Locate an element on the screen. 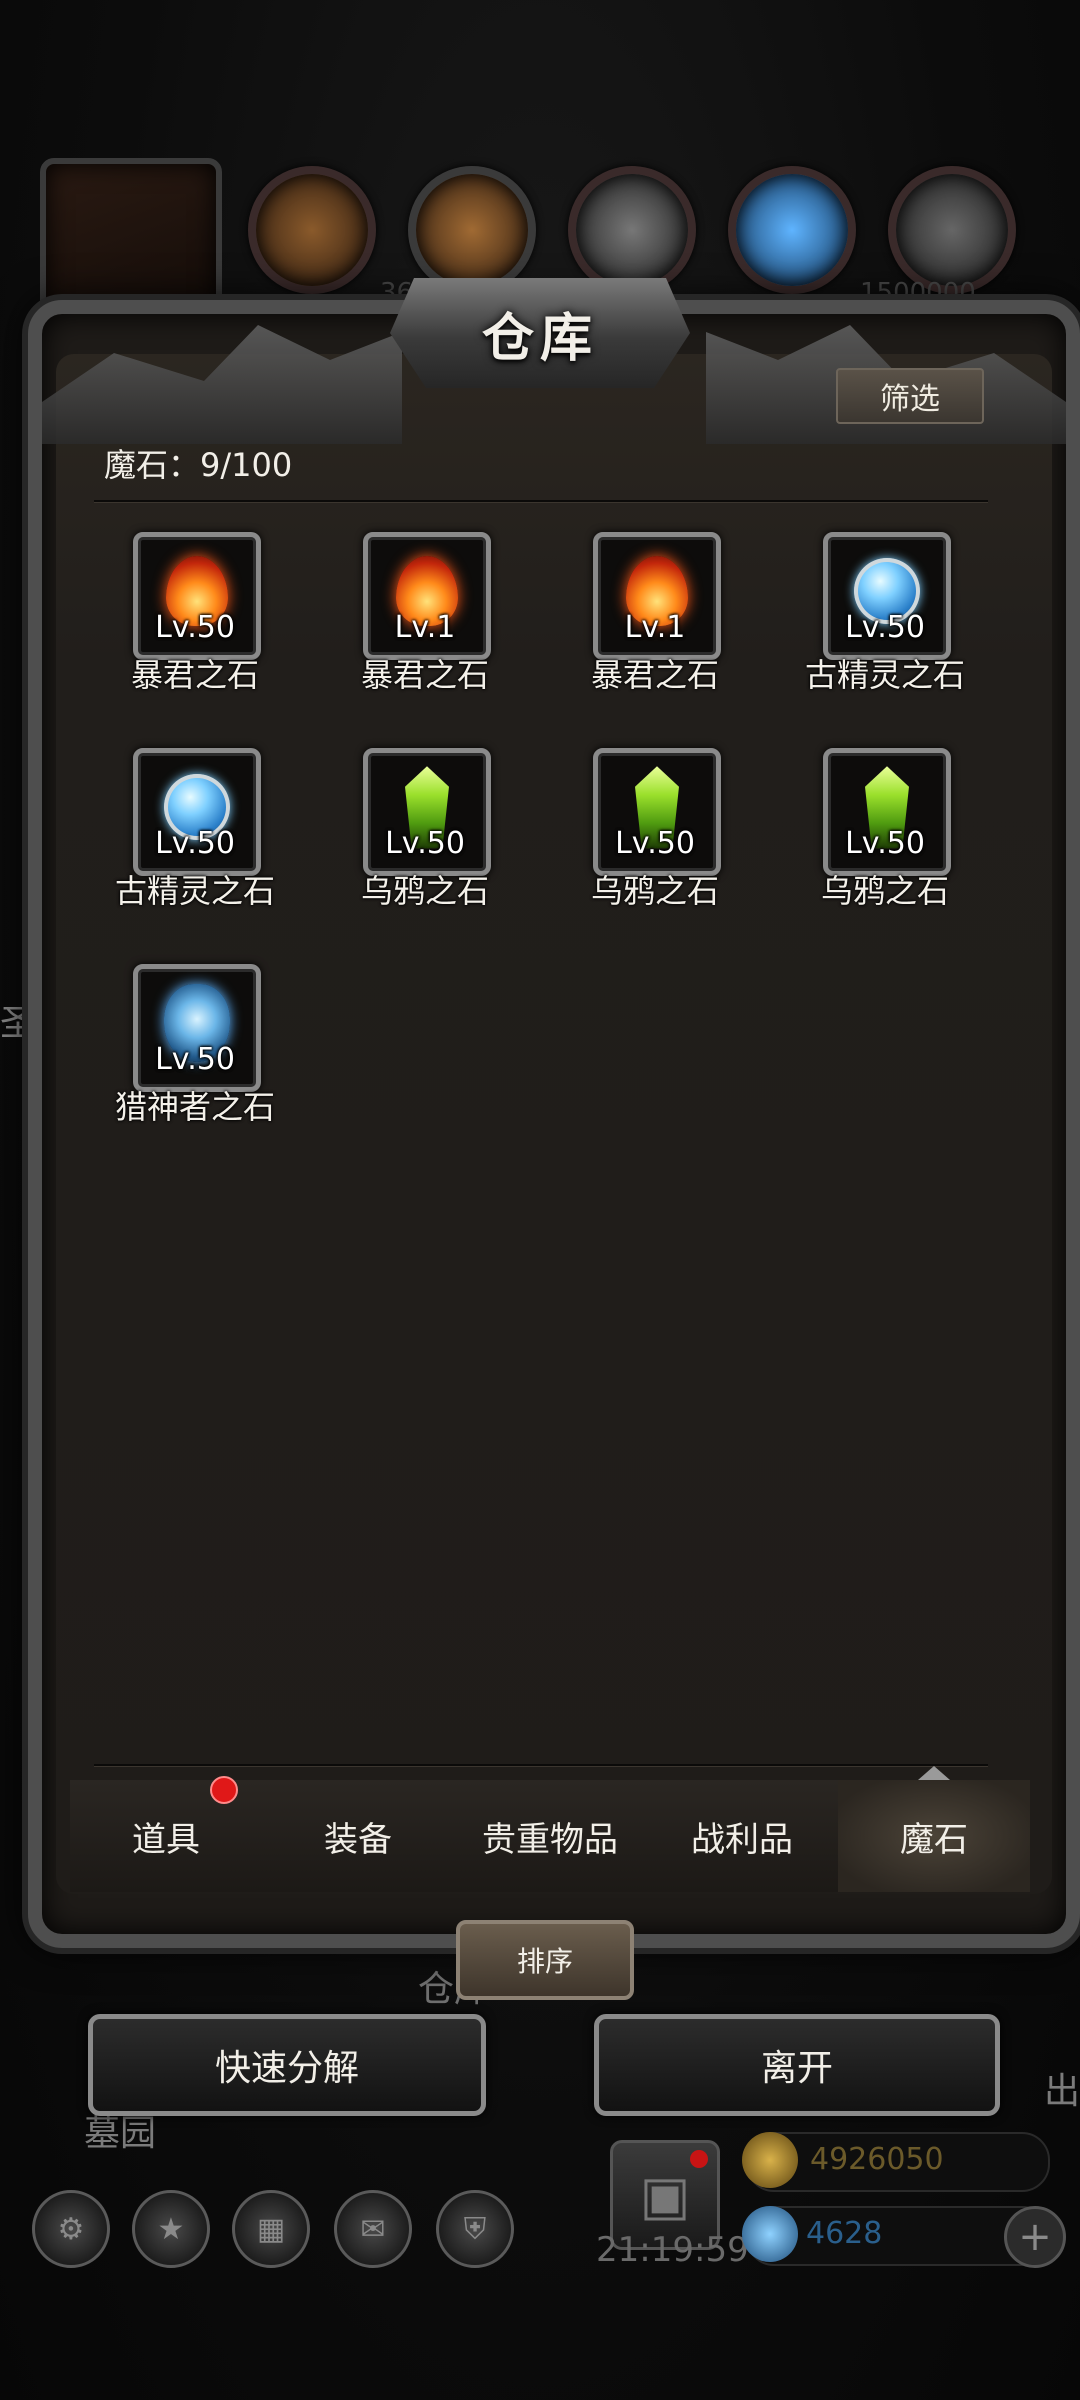  tab-items: 道具 is located at coordinates (166, 1834).